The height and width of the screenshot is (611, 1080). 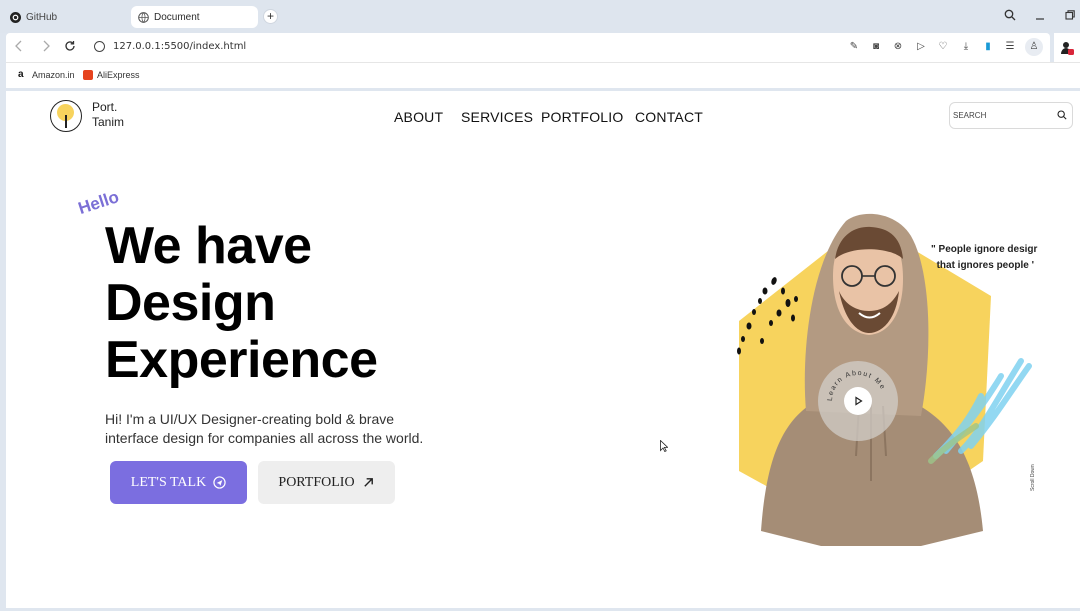 I want to click on search-box, so click(x=1011, y=115).